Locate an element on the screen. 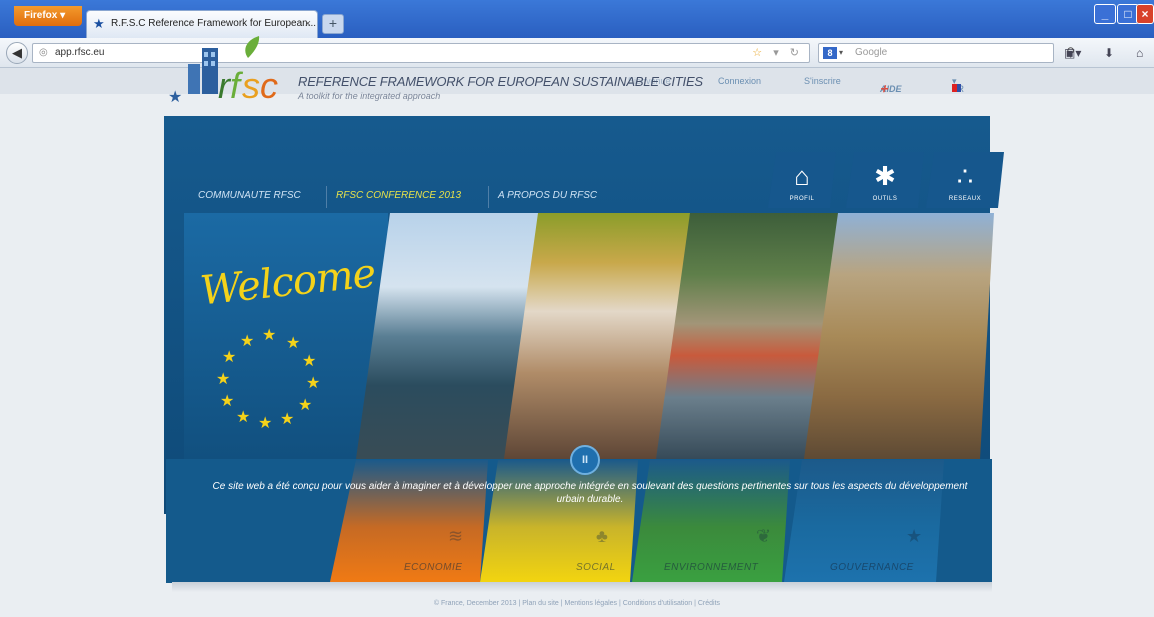 Image resolution: width=1154 pixels, height=617 pixels. globe-icon: ◎ is located at coordinates (43, 52).